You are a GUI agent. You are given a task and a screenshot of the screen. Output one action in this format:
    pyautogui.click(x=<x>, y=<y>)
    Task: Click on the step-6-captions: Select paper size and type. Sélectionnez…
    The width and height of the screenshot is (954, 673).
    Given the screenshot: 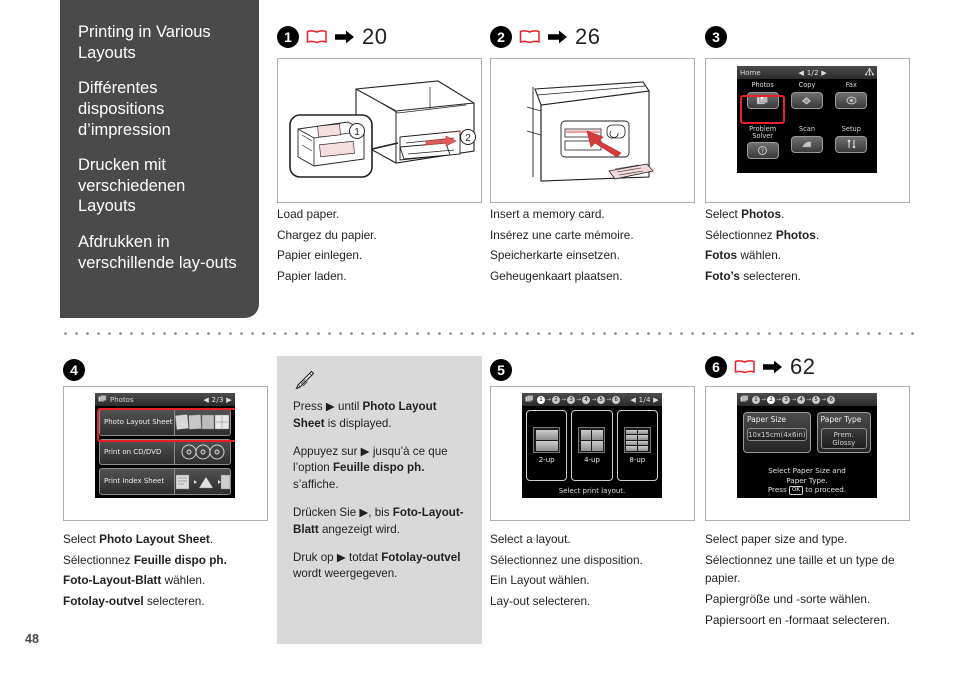 What is the action you would take?
    pyautogui.click(x=811, y=580)
    